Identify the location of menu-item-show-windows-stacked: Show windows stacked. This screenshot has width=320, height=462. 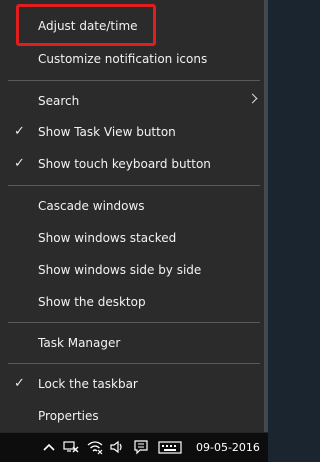
(132, 238).